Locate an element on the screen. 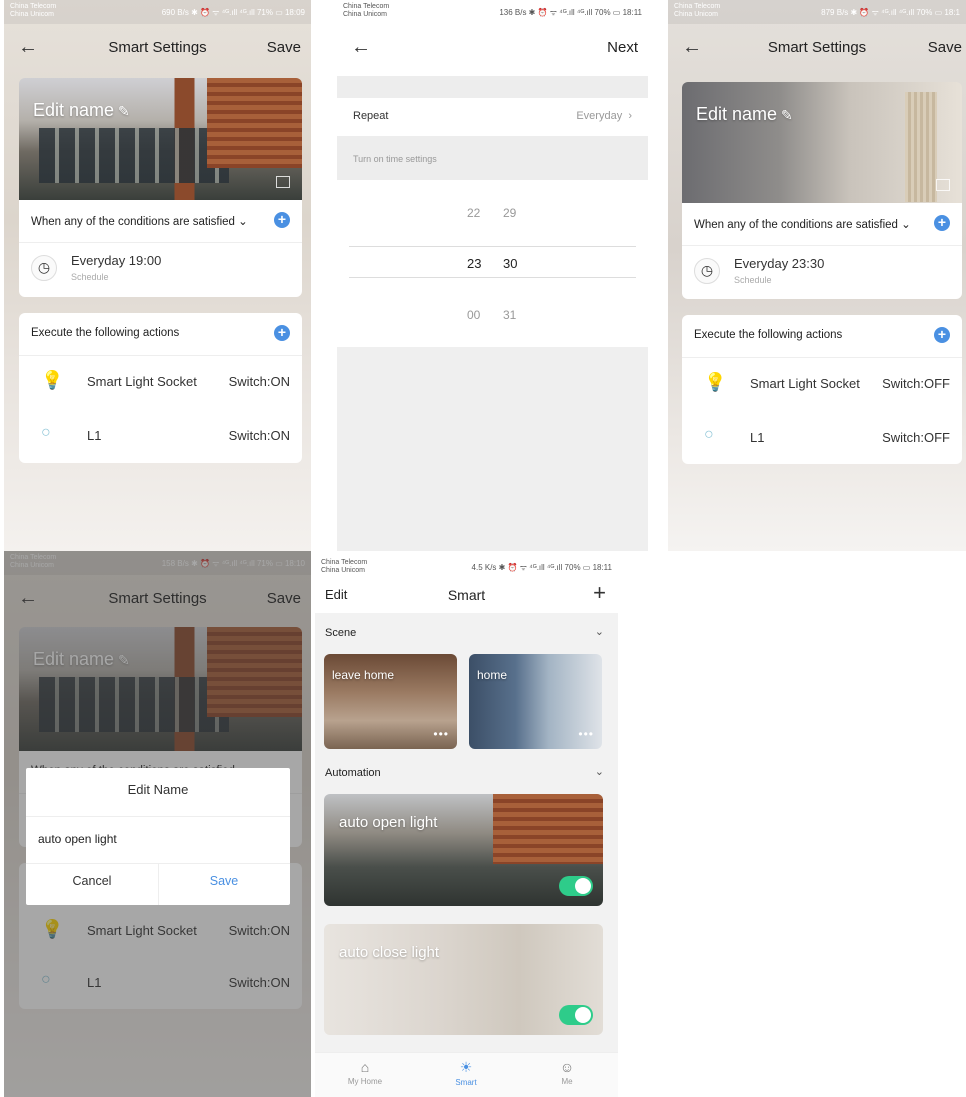 Image resolution: width=966 pixels, height=1097 pixels. device-action: Switch:OFF is located at coordinates (916, 383).